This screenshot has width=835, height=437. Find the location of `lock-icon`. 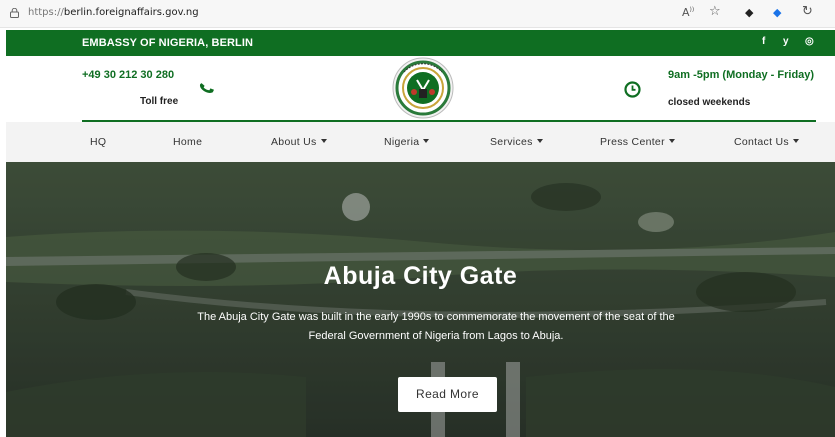

lock-icon is located at coordinates (14, 13).